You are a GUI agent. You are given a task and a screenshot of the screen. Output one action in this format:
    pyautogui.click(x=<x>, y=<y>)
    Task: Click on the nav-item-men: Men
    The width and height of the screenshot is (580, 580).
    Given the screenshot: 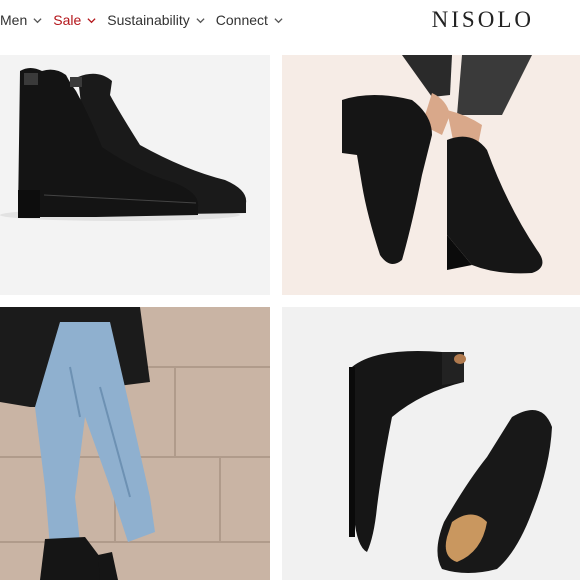 What is the action you would take?
    pyautogui.click(x=21, y=20)
    